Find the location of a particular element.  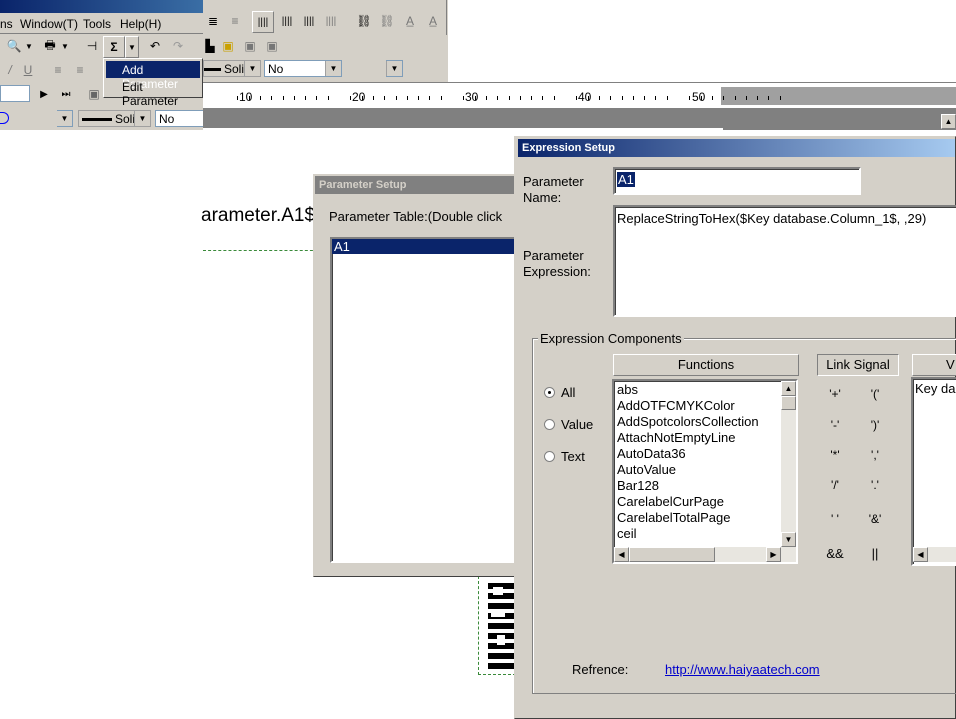

sigma-icon: Σ is located at coordinates (114, 47).